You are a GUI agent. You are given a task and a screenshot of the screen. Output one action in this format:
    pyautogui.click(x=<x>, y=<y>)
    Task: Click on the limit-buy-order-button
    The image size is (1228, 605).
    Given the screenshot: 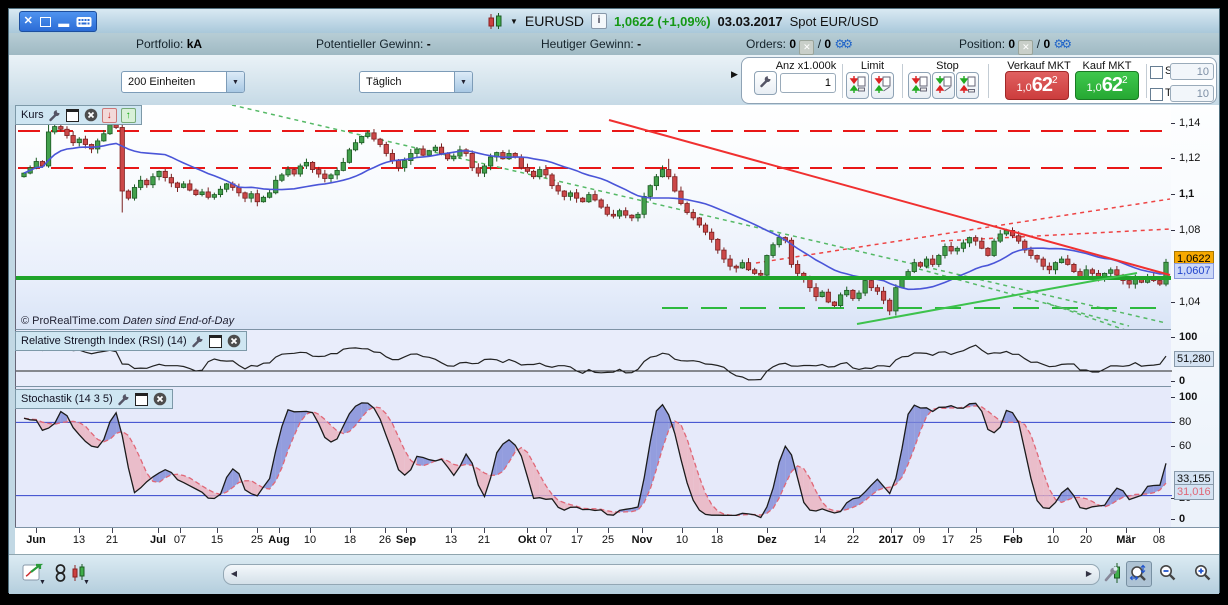 What is the action you would take?
    pyautogui.click(x=882, y=85)
    